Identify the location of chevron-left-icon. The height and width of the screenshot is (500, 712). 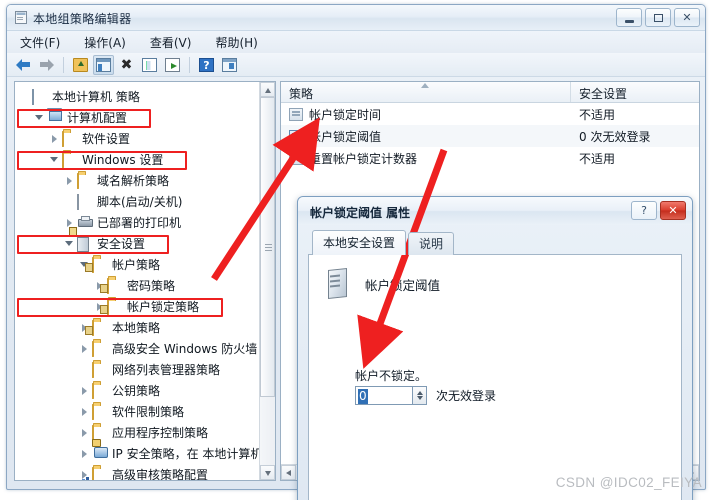
(288, 473).